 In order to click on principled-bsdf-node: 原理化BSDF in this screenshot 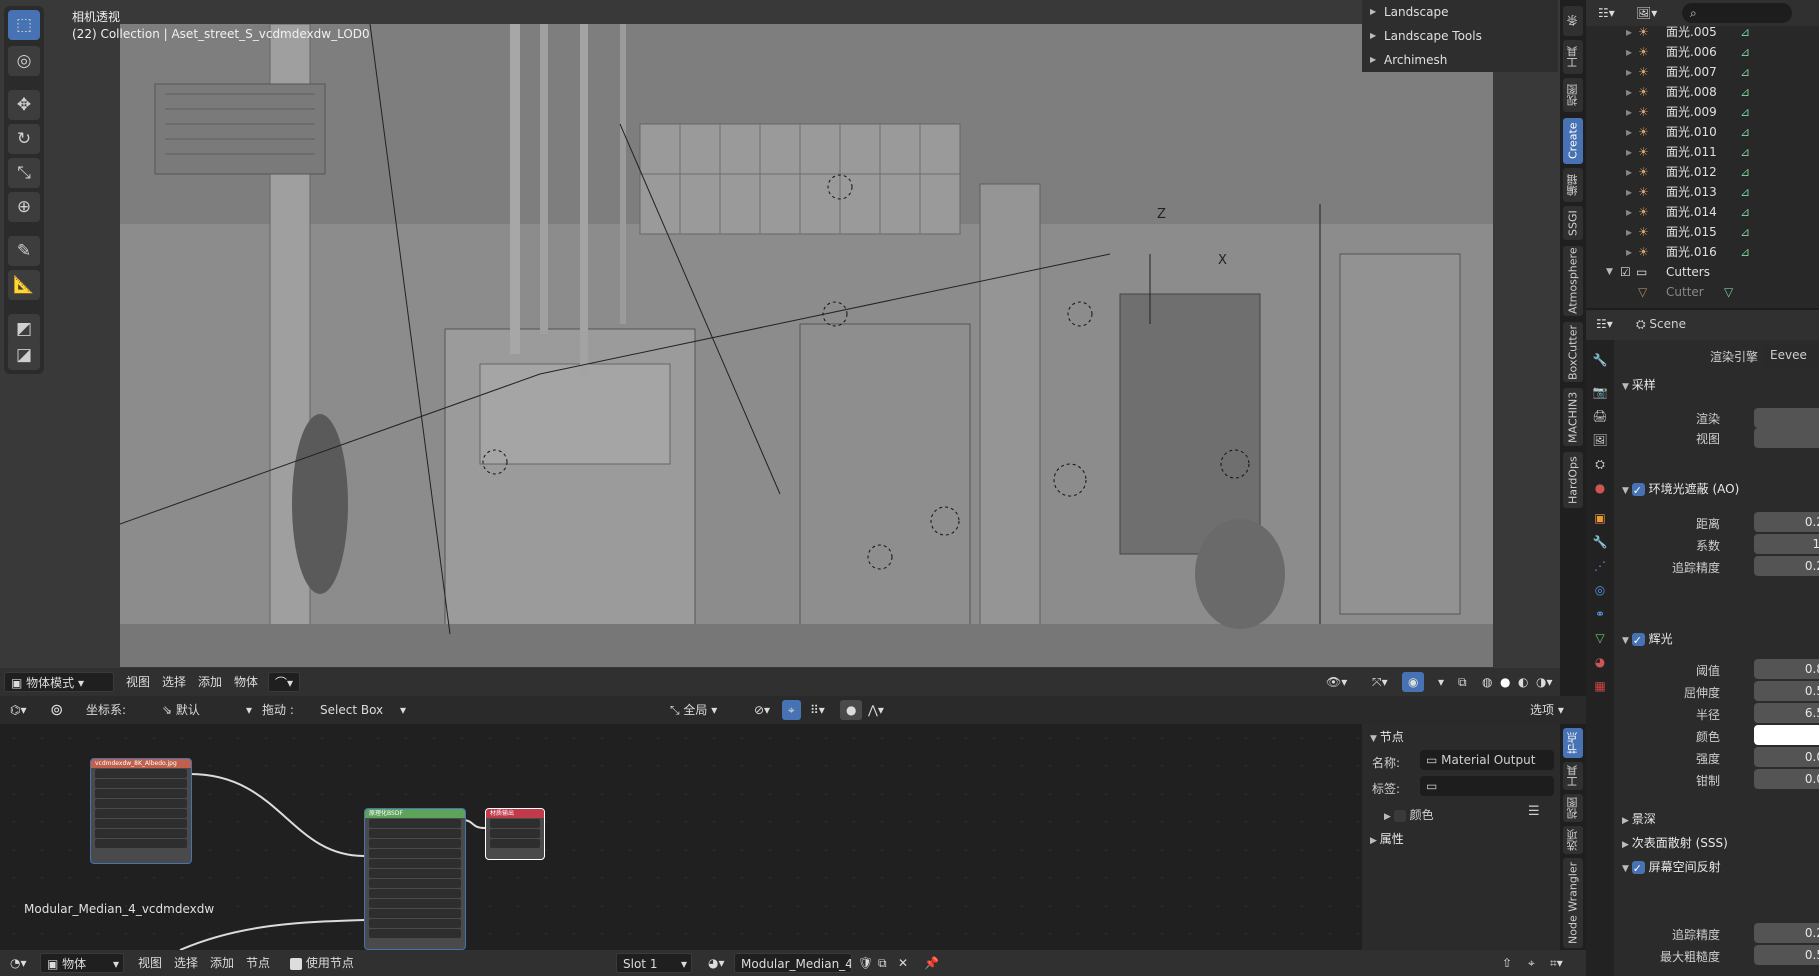, I will do `click(415, 879)`.